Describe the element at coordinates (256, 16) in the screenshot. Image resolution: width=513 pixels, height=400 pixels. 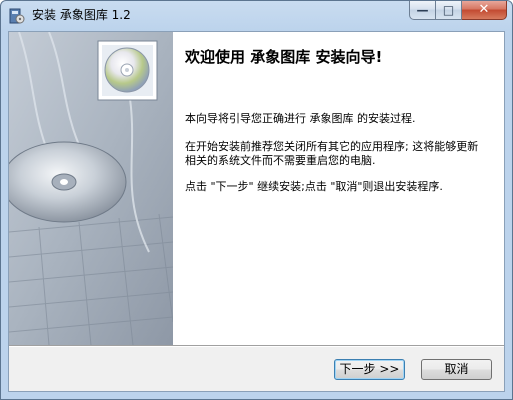
I see `title-bar: 安装 承象图库 1.2 — □ ✕` at that location.